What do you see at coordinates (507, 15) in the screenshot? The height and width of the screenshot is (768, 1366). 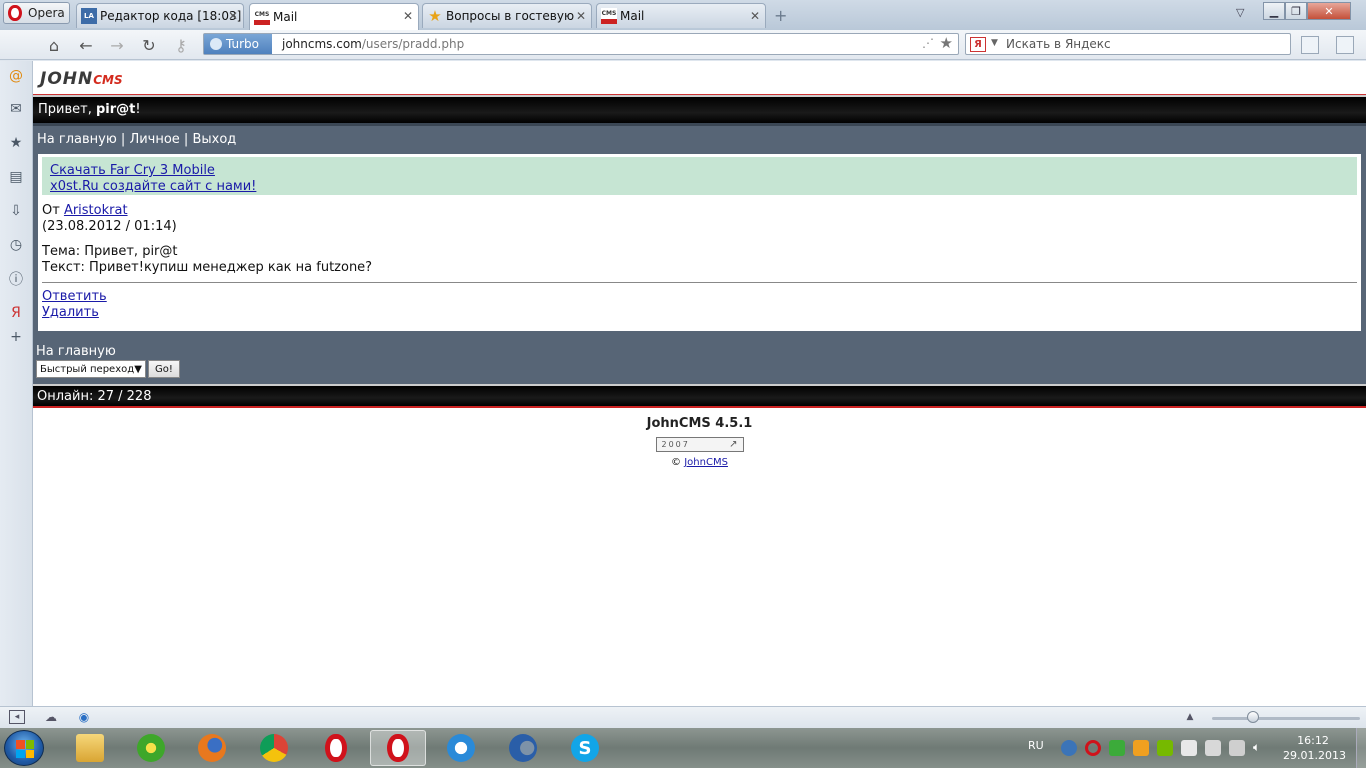 I see `tab-guestbook: ★ Вопросы в гостевую ✕` at bounding box center [507, 15].